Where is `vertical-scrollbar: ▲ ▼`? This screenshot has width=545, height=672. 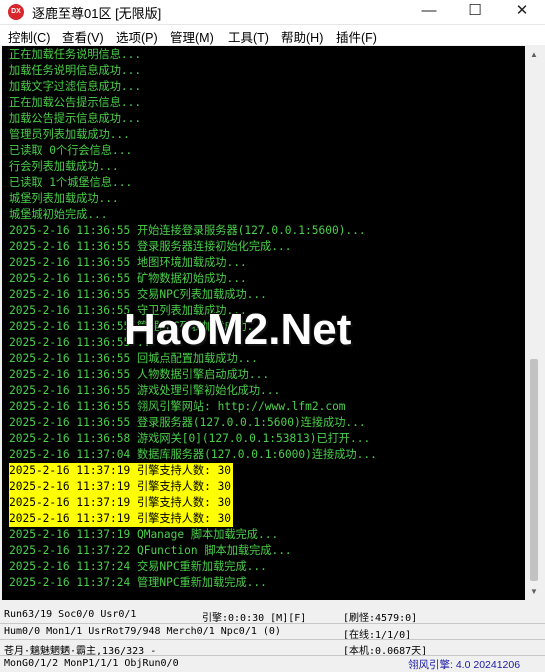
vertical-scrollbar: ▲ ▼ is located at coordinates (534, 323).